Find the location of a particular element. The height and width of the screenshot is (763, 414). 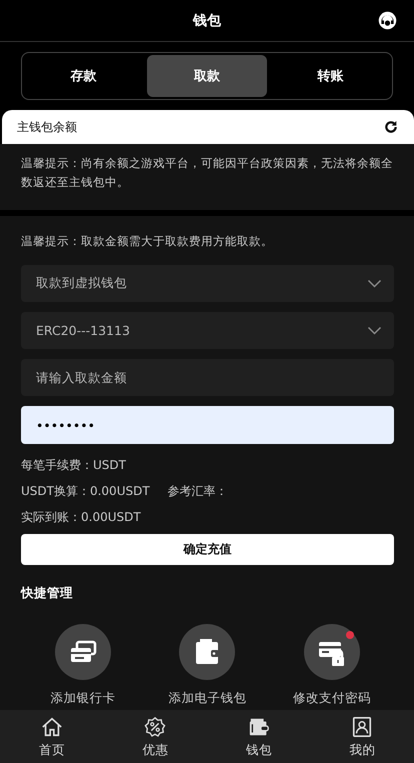

balance-label: 主钱包余额 is located at coordinates (47, 127).